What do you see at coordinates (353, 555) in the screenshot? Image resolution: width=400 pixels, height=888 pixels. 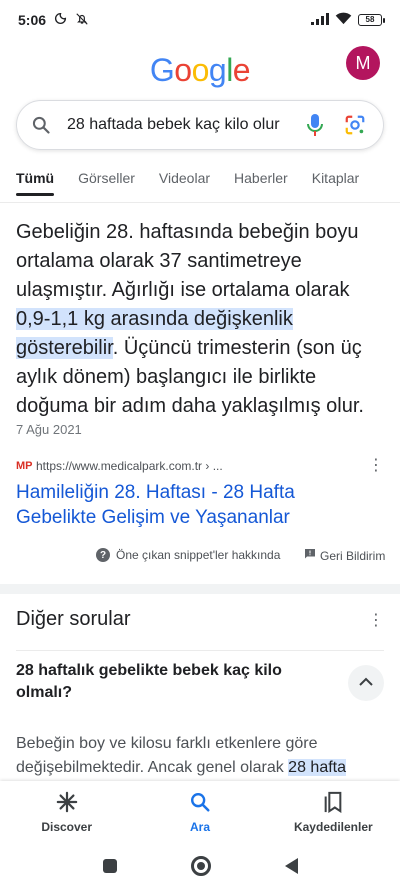 I see `feedback-label: Geri Bildirim` at bounding box center [353, 555].